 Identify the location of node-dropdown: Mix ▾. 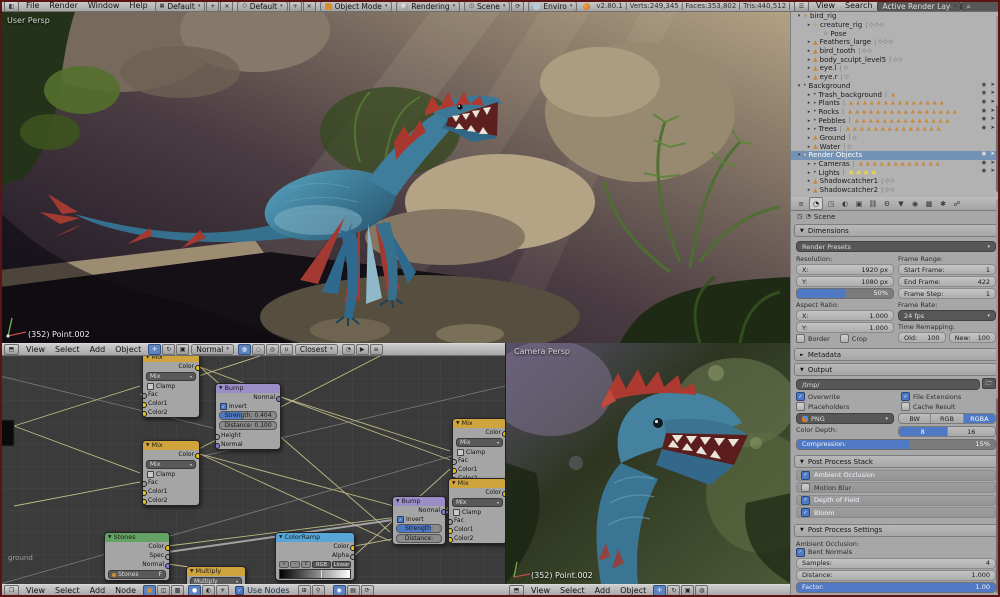
(479, 442).